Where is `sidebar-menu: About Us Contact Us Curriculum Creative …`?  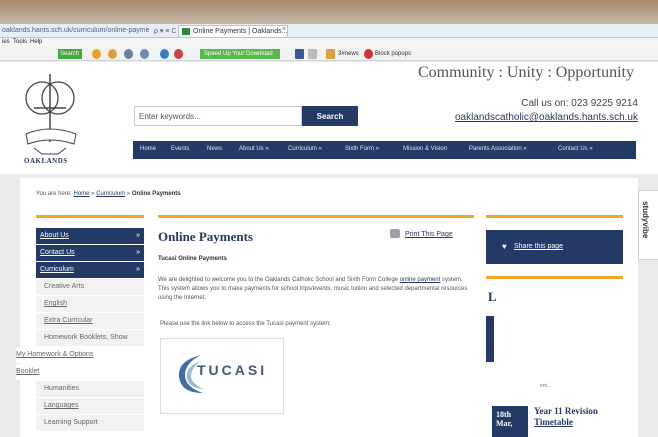 sidebar-menu: About Us Contact Us Curriculum Creative … is located at coordinates (80, 330).